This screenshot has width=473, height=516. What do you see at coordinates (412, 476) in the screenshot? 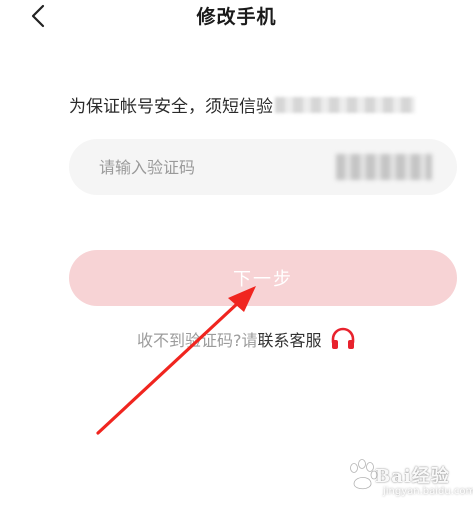
I see `watermark-brand: Bai经验` at bounding box center [412, 476].